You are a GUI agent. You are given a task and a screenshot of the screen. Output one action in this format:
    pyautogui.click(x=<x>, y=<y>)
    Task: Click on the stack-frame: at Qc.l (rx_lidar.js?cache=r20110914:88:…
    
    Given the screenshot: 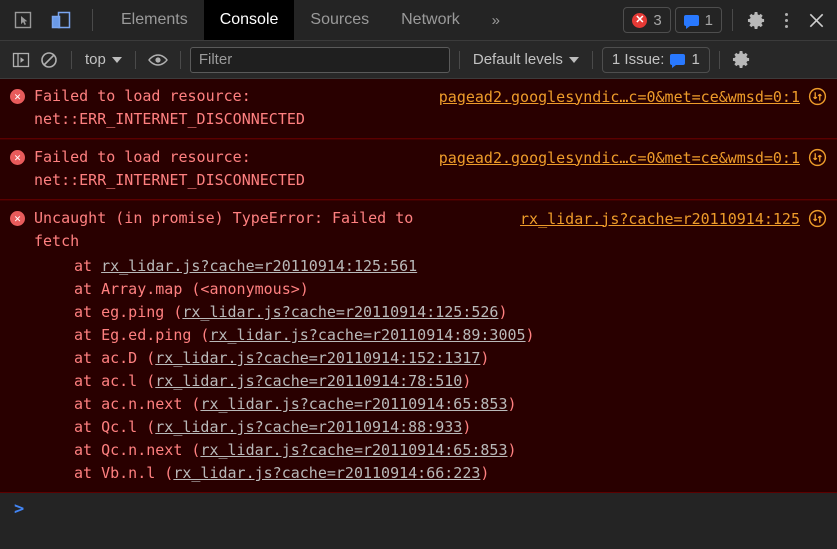 What is the action you would take?
    pyautogui.click(x=430, y=427)
    